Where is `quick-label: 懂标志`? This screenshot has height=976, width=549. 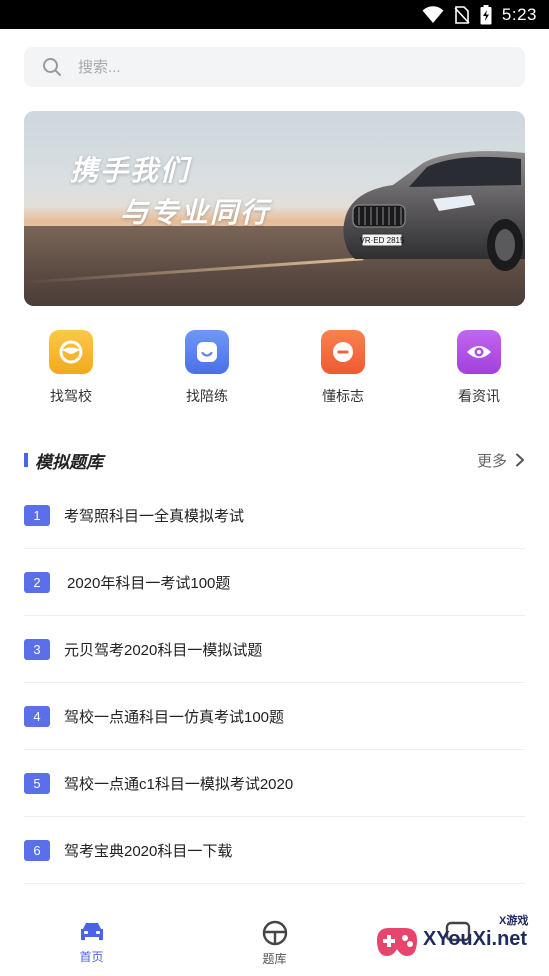
quick-label: 懂标志 is located at coordinates (343, 396).